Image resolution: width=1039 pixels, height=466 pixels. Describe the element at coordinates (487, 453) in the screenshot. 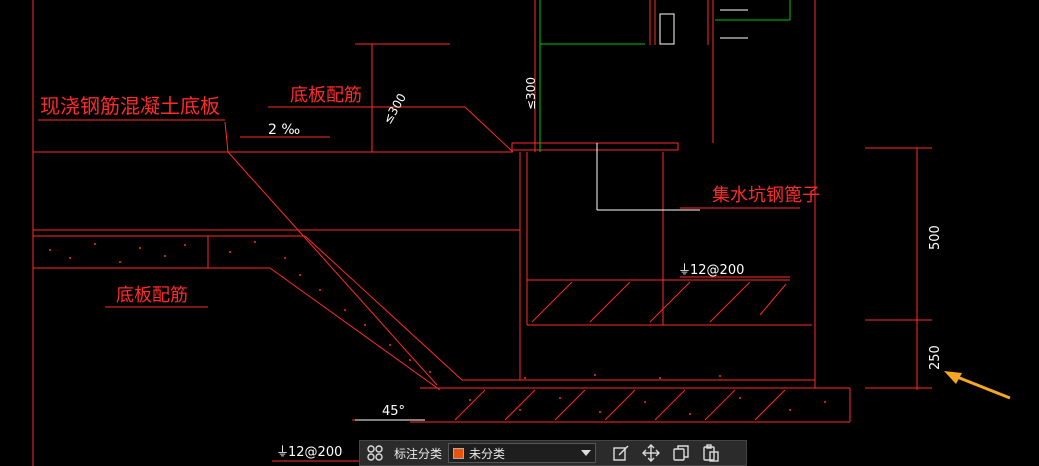

I see `category-value: 未分类` at that location.